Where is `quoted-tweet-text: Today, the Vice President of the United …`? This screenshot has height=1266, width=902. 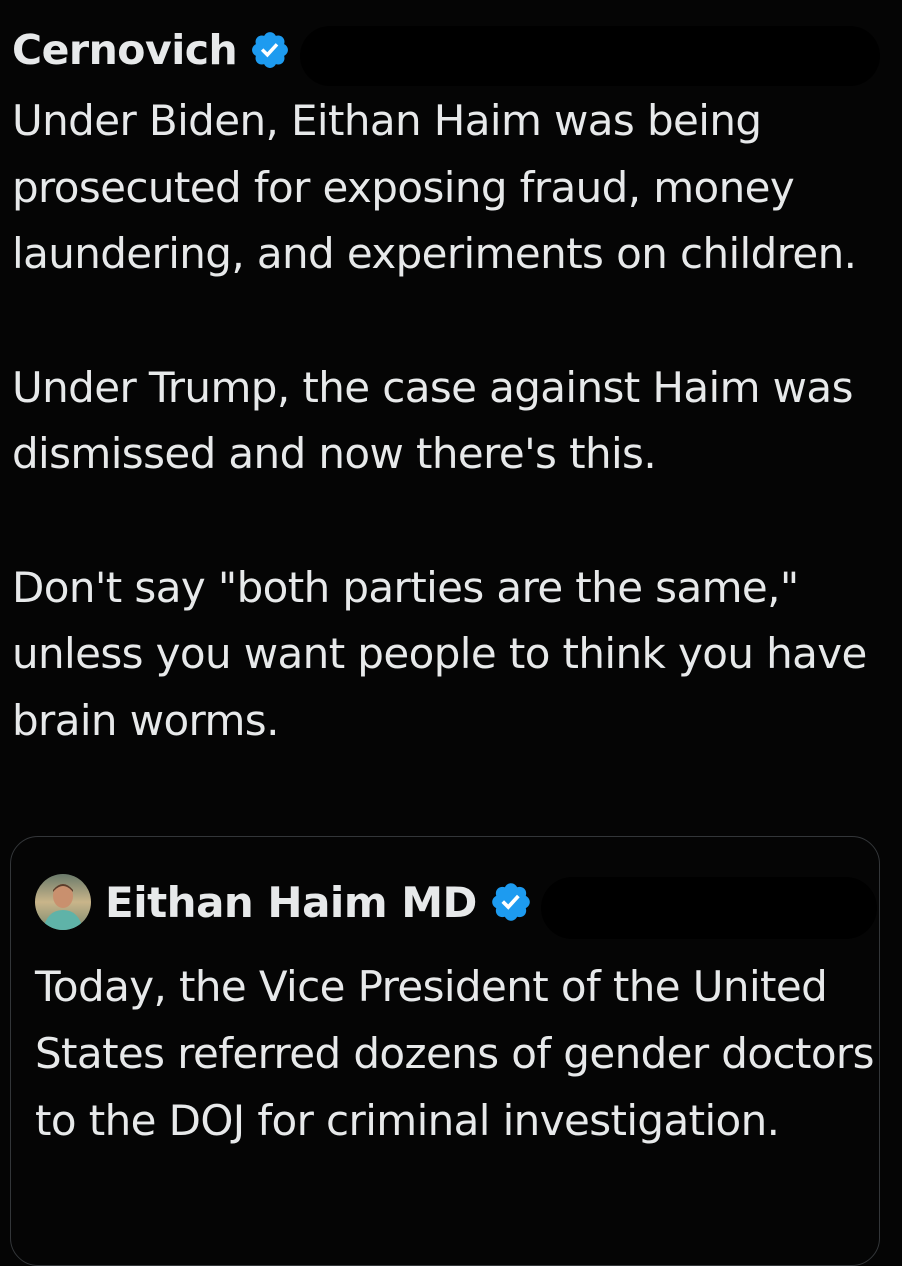 quoted-tweet-text: Today, the Vice President of the United … is located at coordinates (455, 1053).